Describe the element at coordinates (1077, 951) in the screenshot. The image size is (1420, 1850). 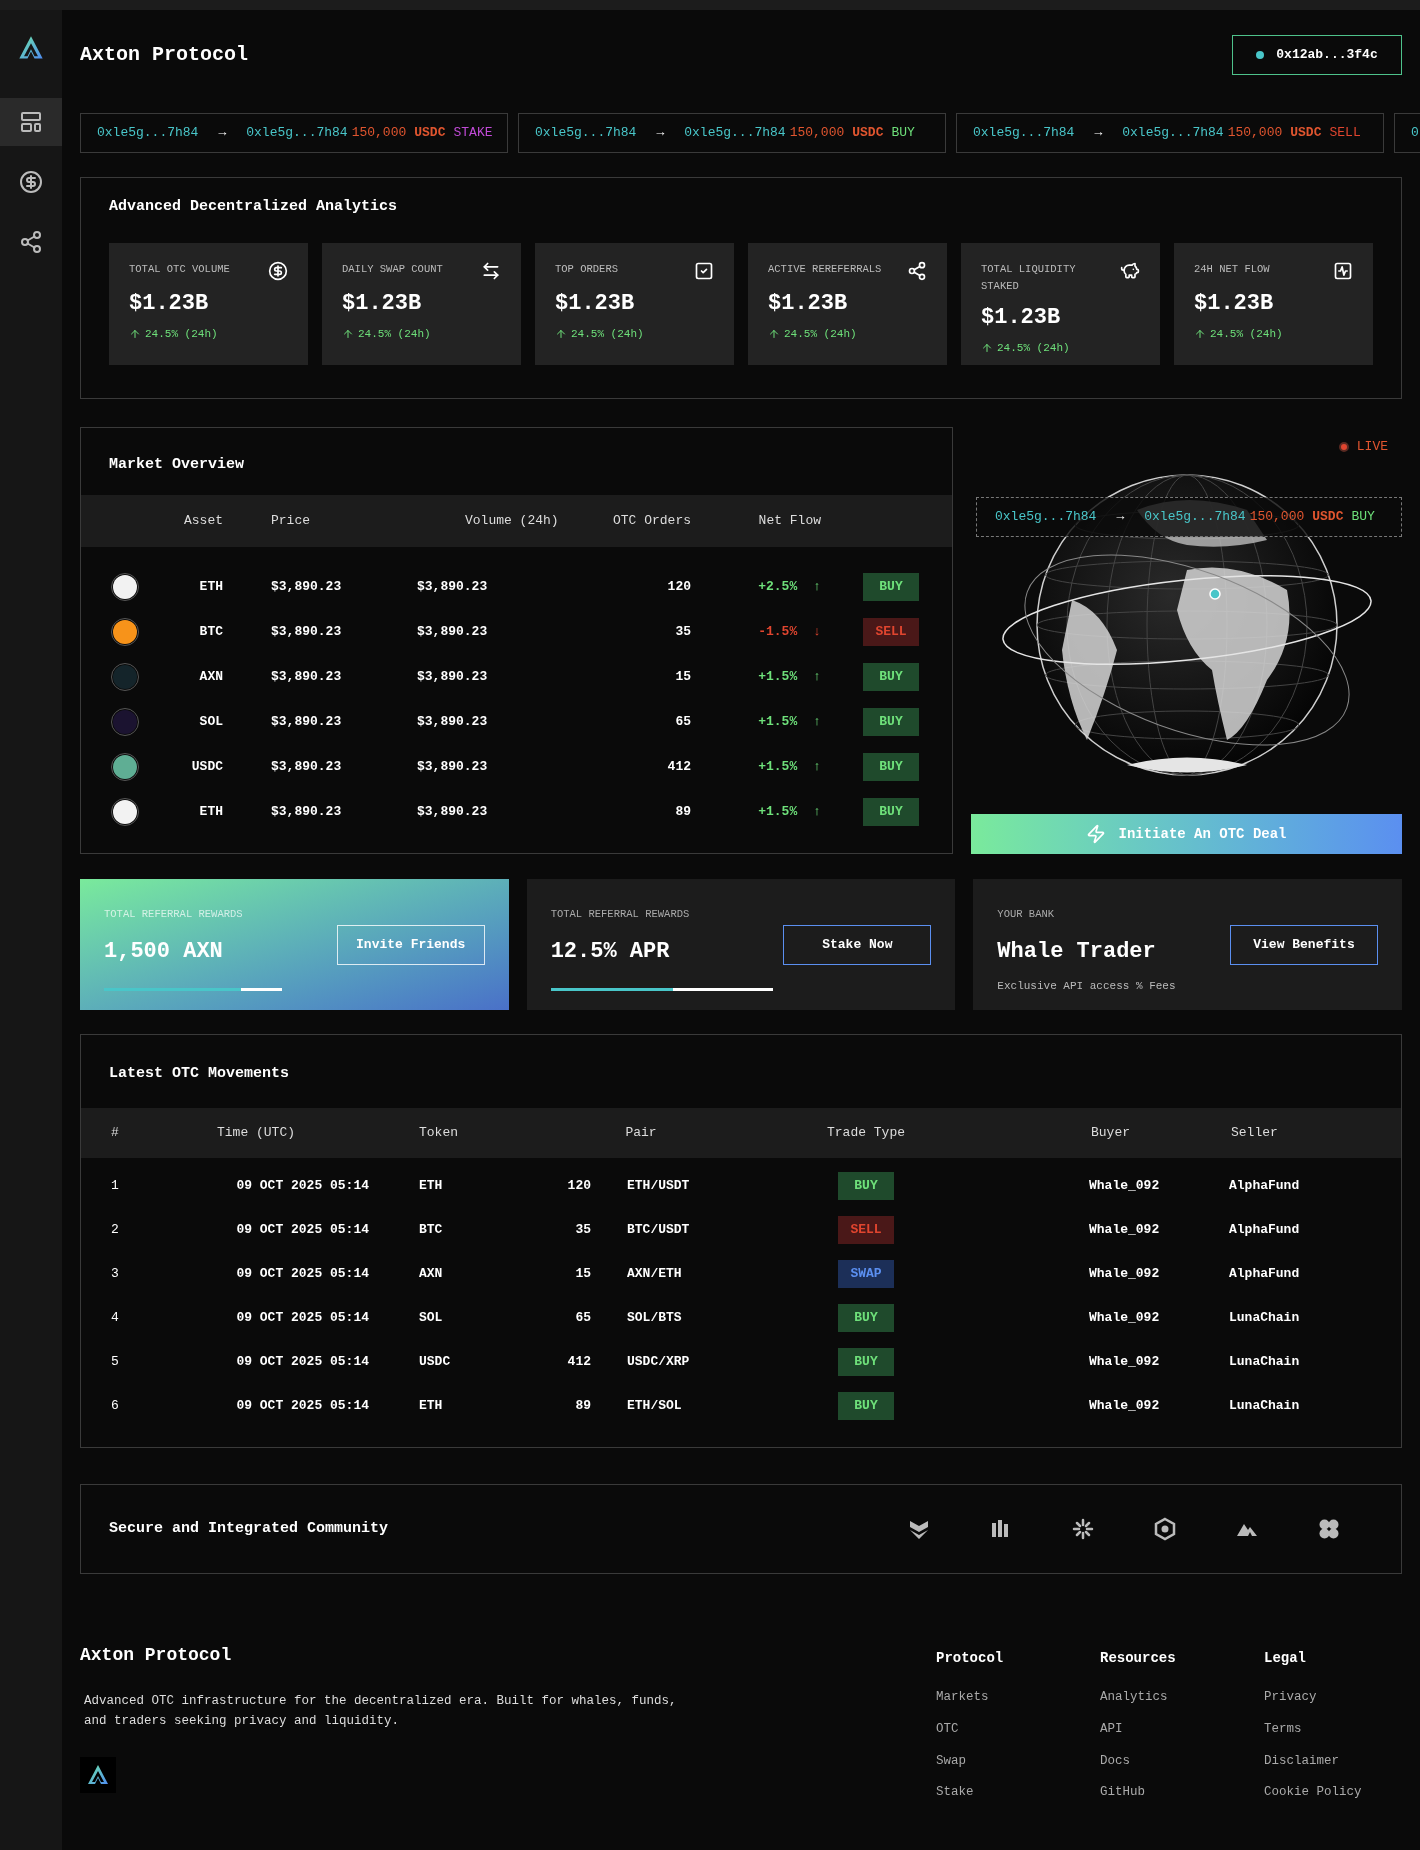
I see `card-value: Whale Trader` at that location.